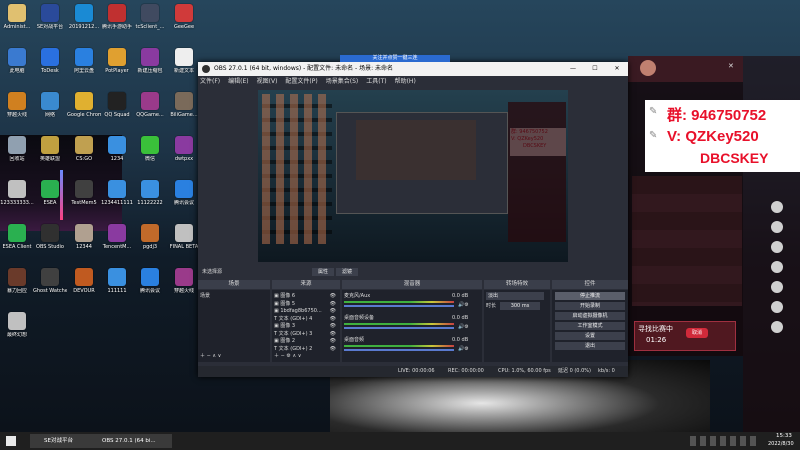 The width and height of the screenshot is (800, 450). Describe the element at coordinates (323, 272) in the screenshot. I see `properties-button: 属性` at that location.